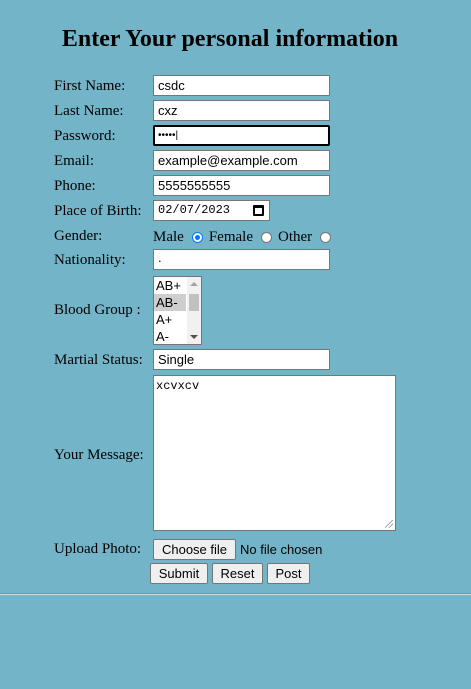 This screenshot has width=471, height=689. Describe the element at coordinates (170, 319) in the screenshot. I see `blood-group-option: A+` at that location.